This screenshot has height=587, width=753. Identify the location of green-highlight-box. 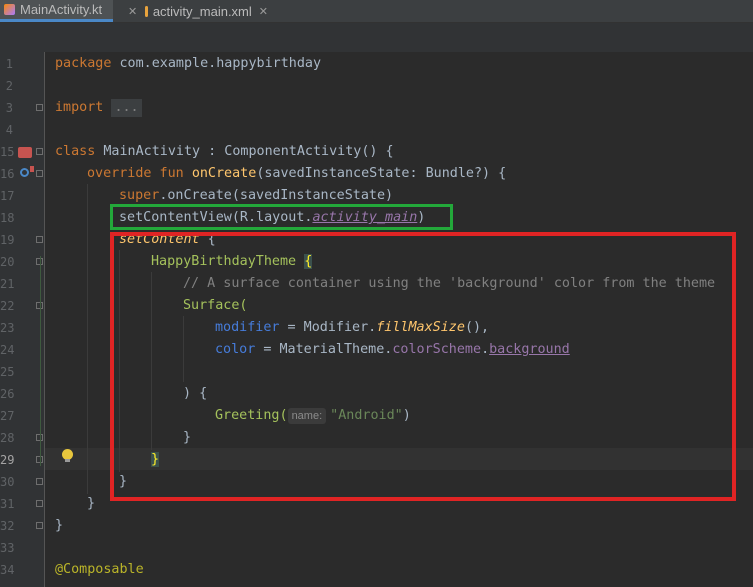
(281, 217).